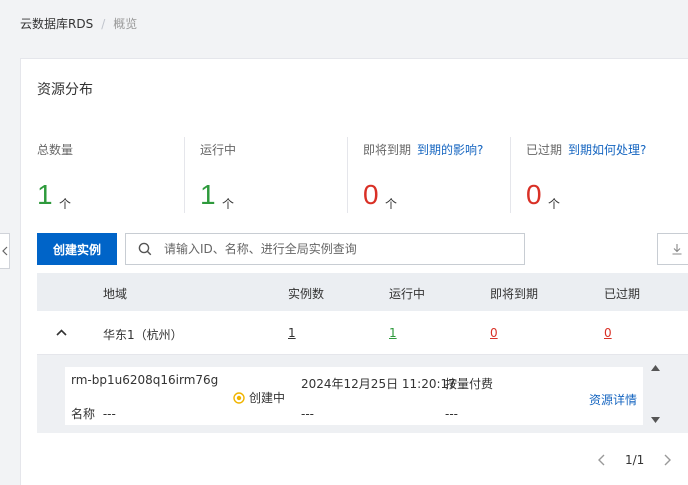 The width and height of the screenshot is (688, 485). Describe the element at coordinates (362, 333) in the screenshot. I see `table-row: 华东1（杭州） 1 1 0 0` at that location.